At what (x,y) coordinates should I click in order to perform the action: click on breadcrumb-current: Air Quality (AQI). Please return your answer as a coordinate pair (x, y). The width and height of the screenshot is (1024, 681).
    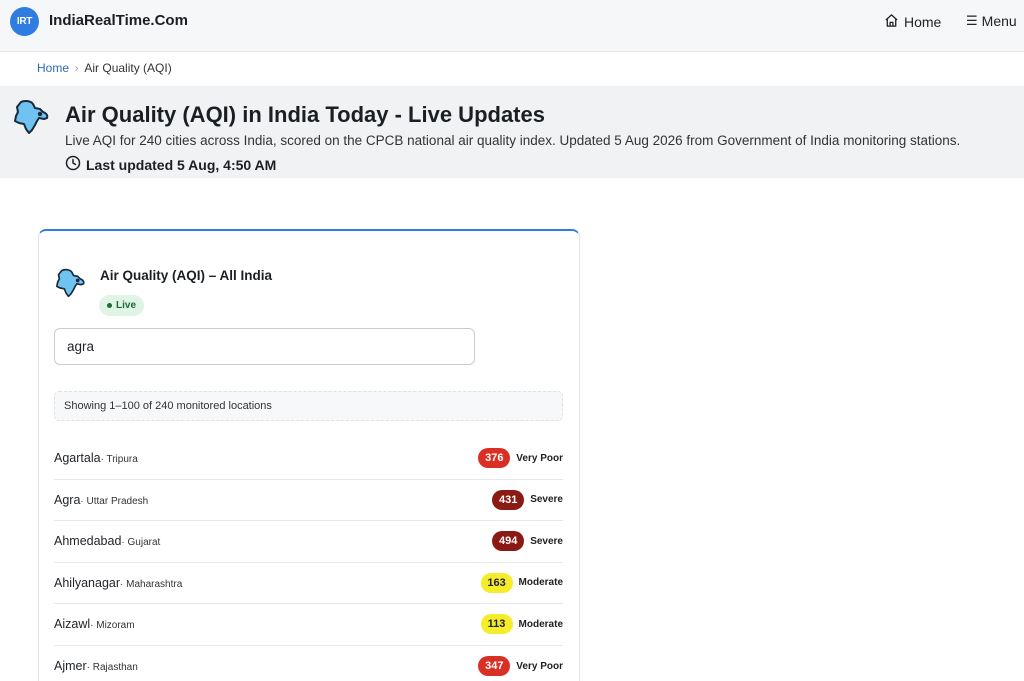
    Looking at the image, I should click on (128, 68).